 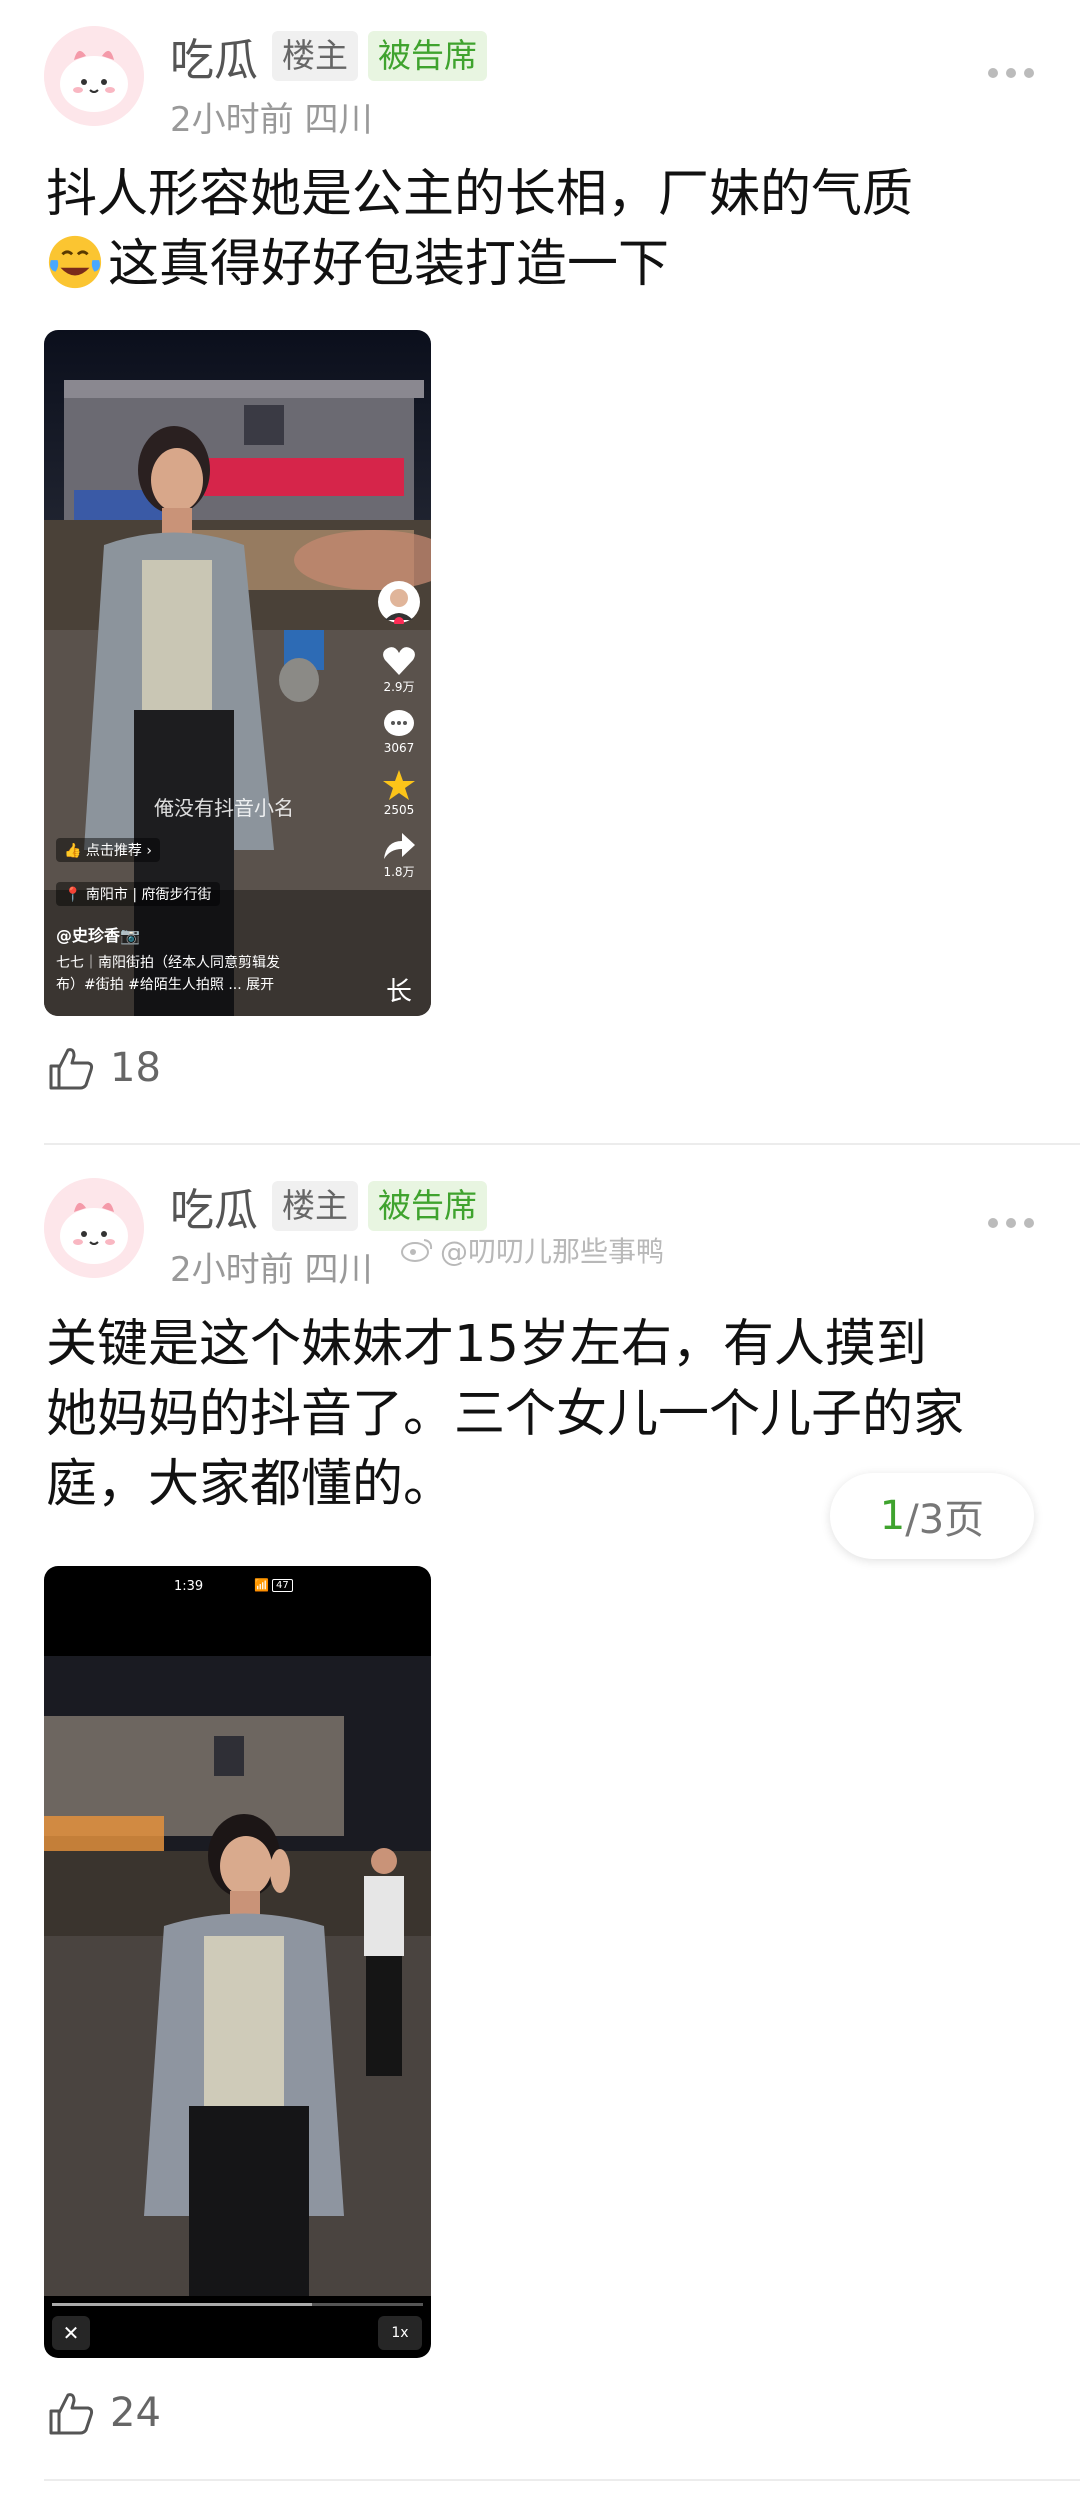 I want to click on video-share-button: 1.8万, so click(x=399, y=855).